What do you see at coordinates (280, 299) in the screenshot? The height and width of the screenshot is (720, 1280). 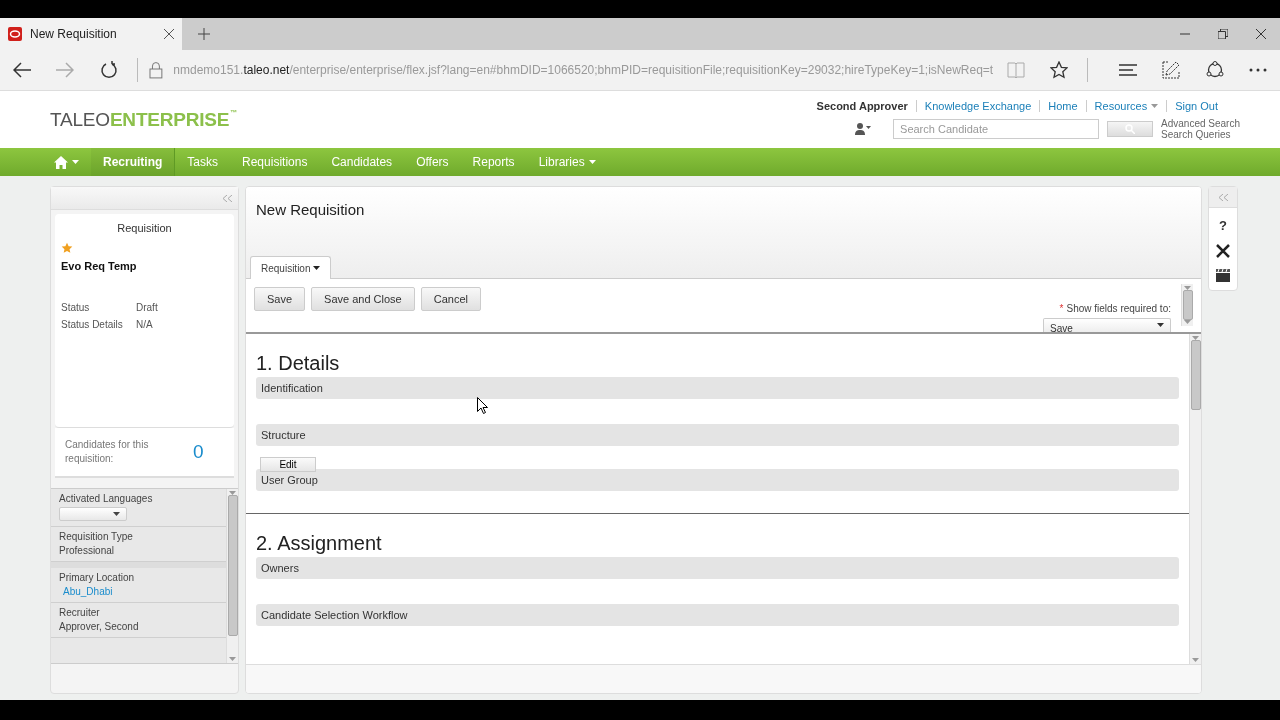 I see `toolbar-button: Save` at bounding box center [280, 299].